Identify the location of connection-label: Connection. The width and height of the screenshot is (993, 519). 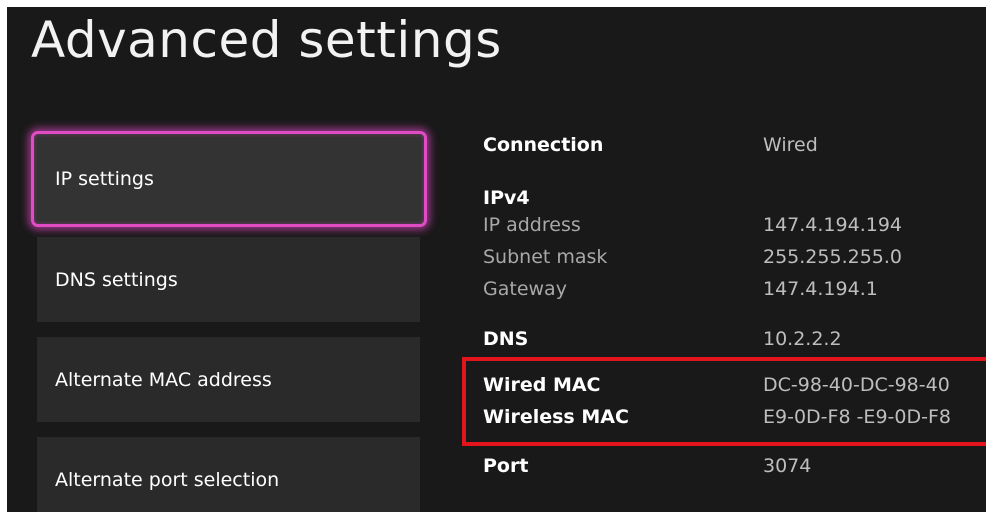
(543, 145).